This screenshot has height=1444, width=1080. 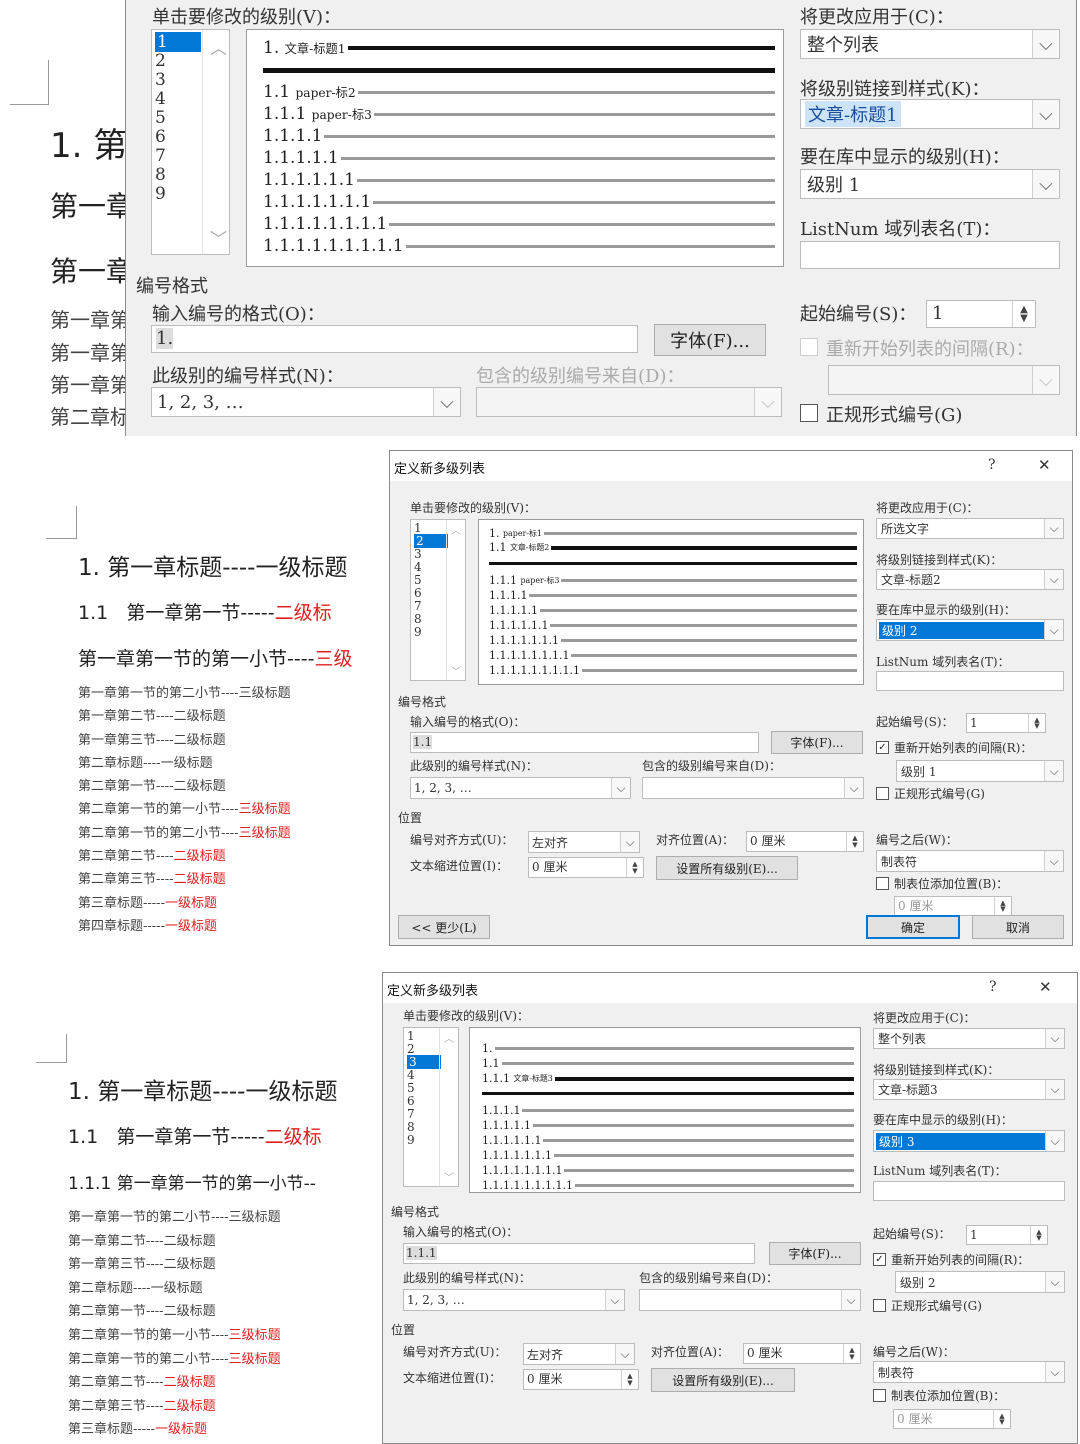 What do you see at coordinates (913, 927) in the screenshot?
I see `ok-button: 确定` at bounding box center [913, 927].